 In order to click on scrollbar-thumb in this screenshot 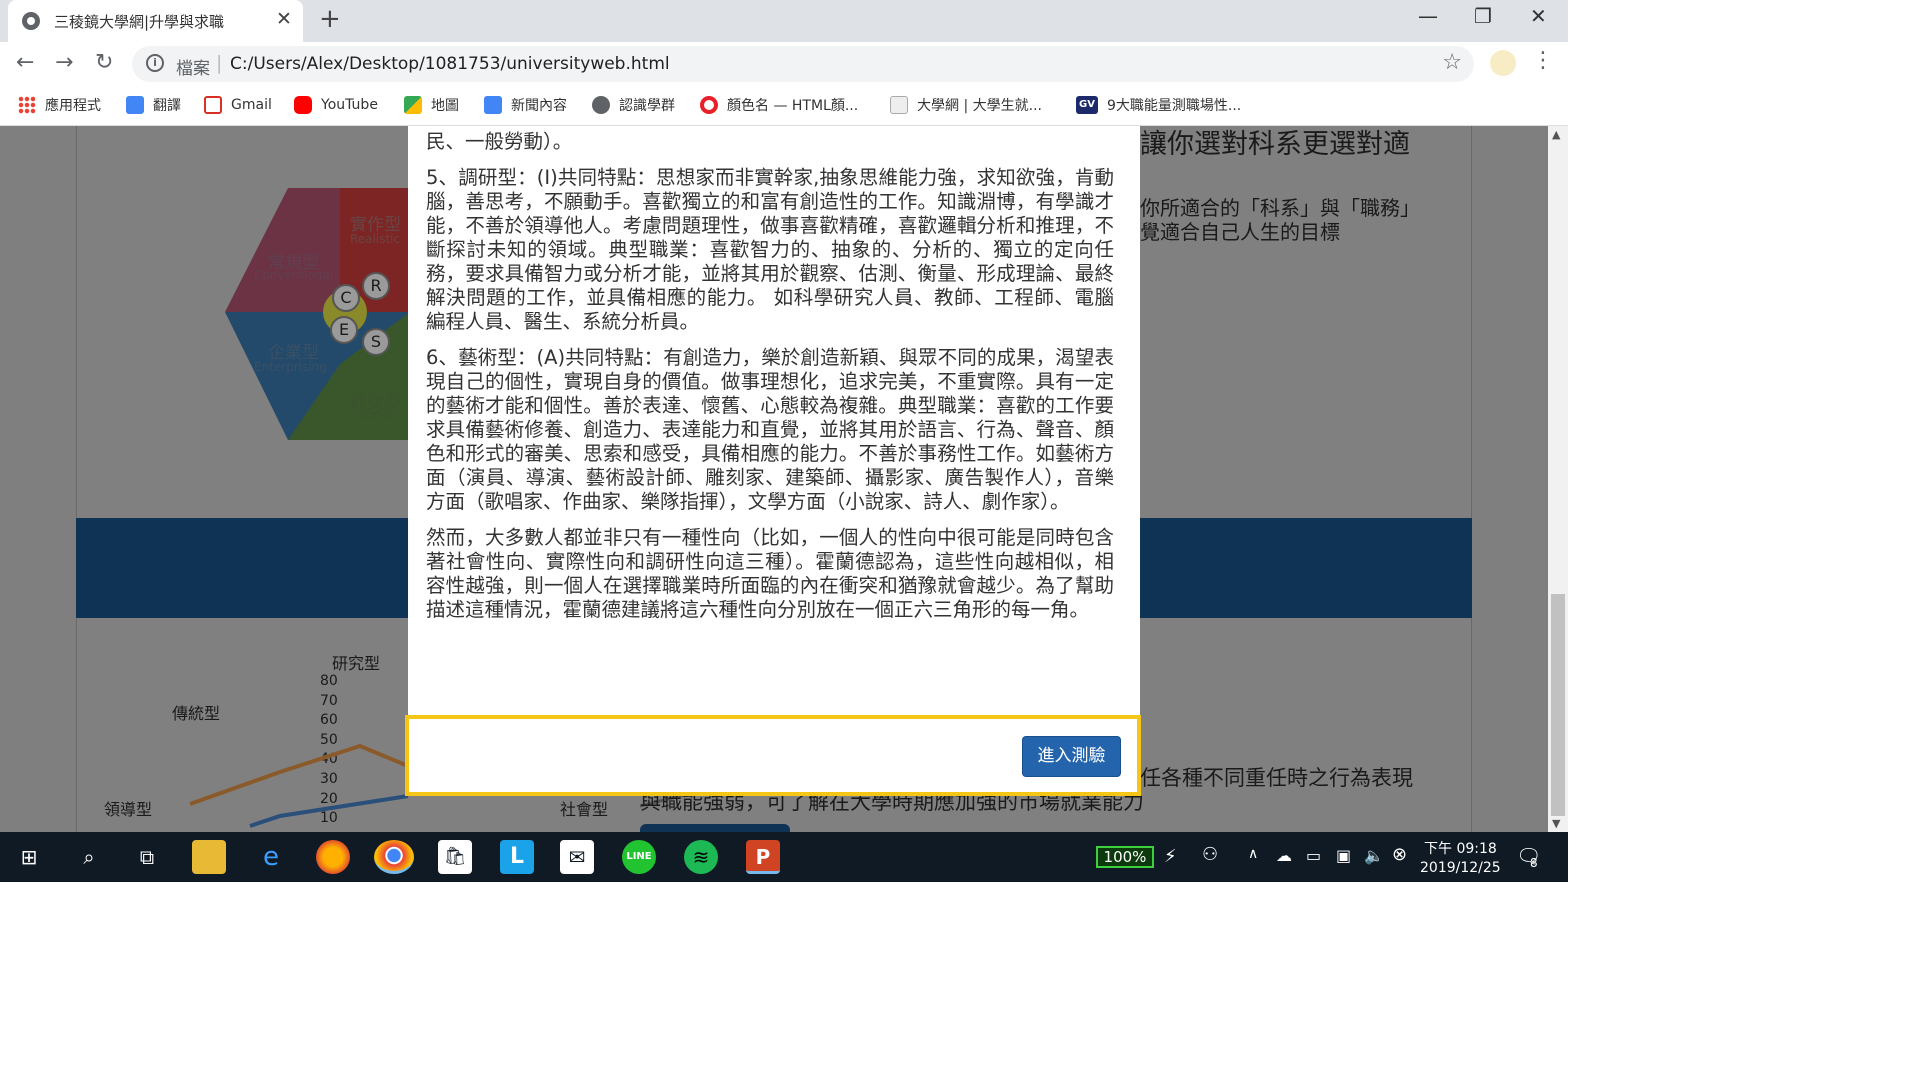, I will do `click(1558, 705)`.